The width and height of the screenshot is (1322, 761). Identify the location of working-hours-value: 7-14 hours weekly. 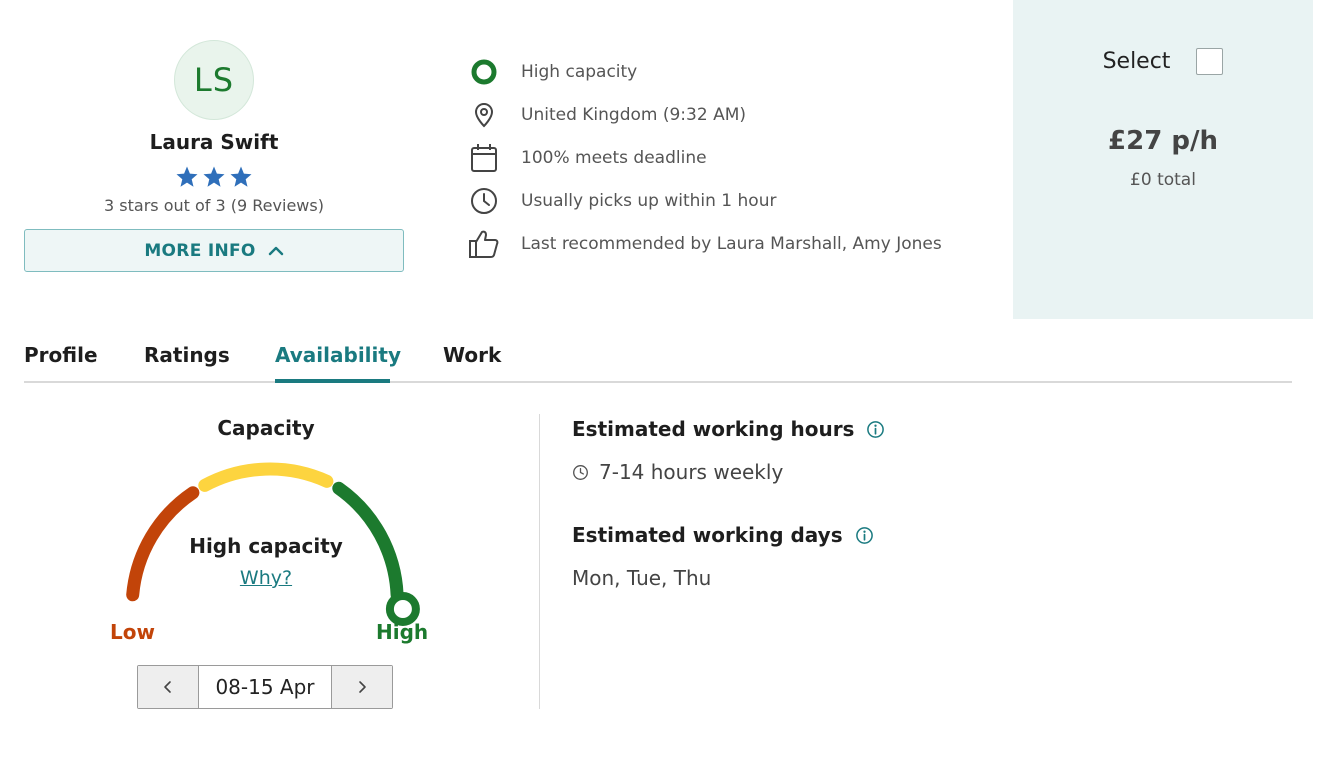
(691, 472).